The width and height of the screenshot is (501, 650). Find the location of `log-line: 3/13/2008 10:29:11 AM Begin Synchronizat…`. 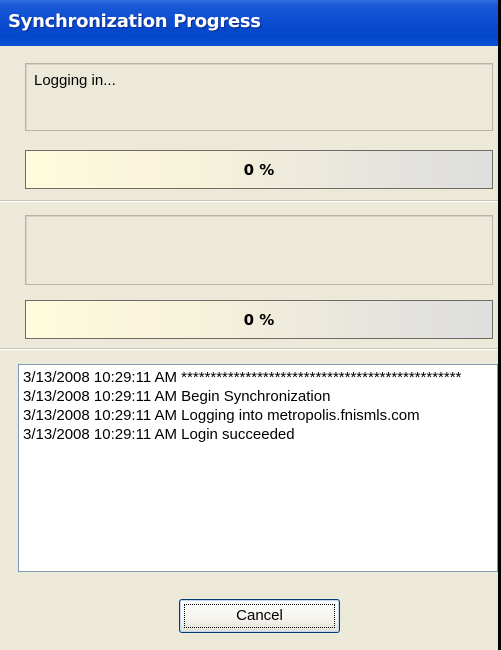

log-line: 3/13/2008 10:29:11 AM Begin Synchronizat… is located at coordinates (177, 396).